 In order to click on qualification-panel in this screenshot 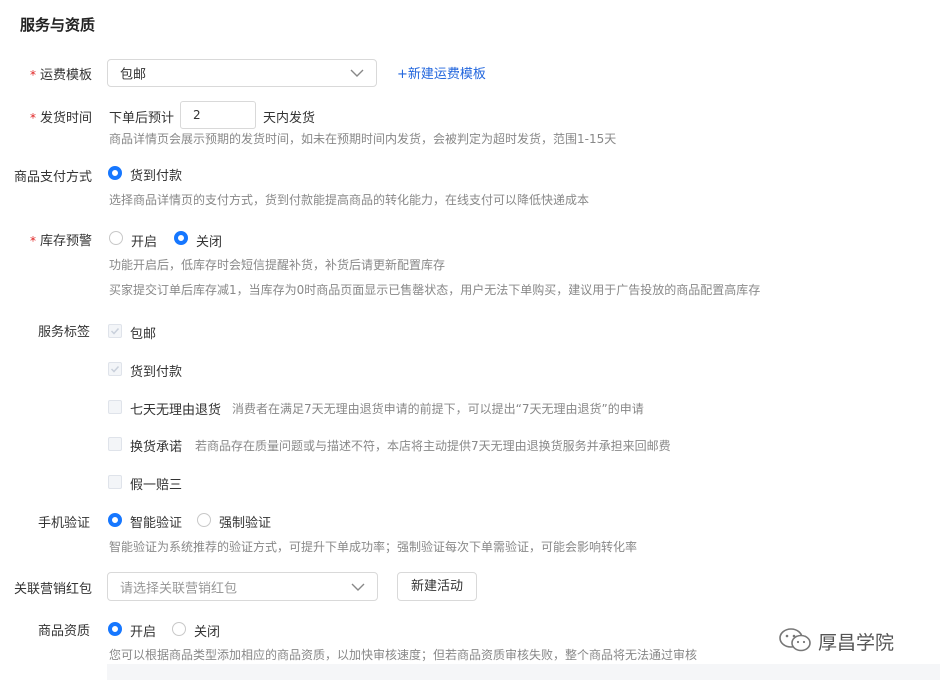, I will do `click(523, 672)`.